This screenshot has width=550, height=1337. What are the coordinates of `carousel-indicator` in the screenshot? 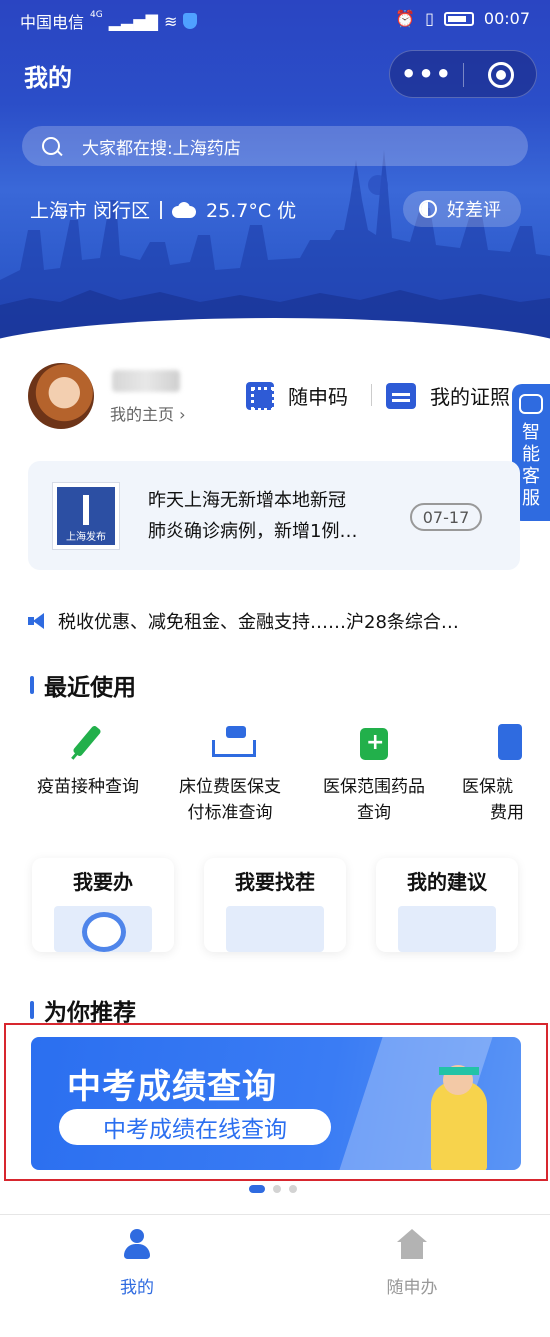 It's located at (273, 1189).